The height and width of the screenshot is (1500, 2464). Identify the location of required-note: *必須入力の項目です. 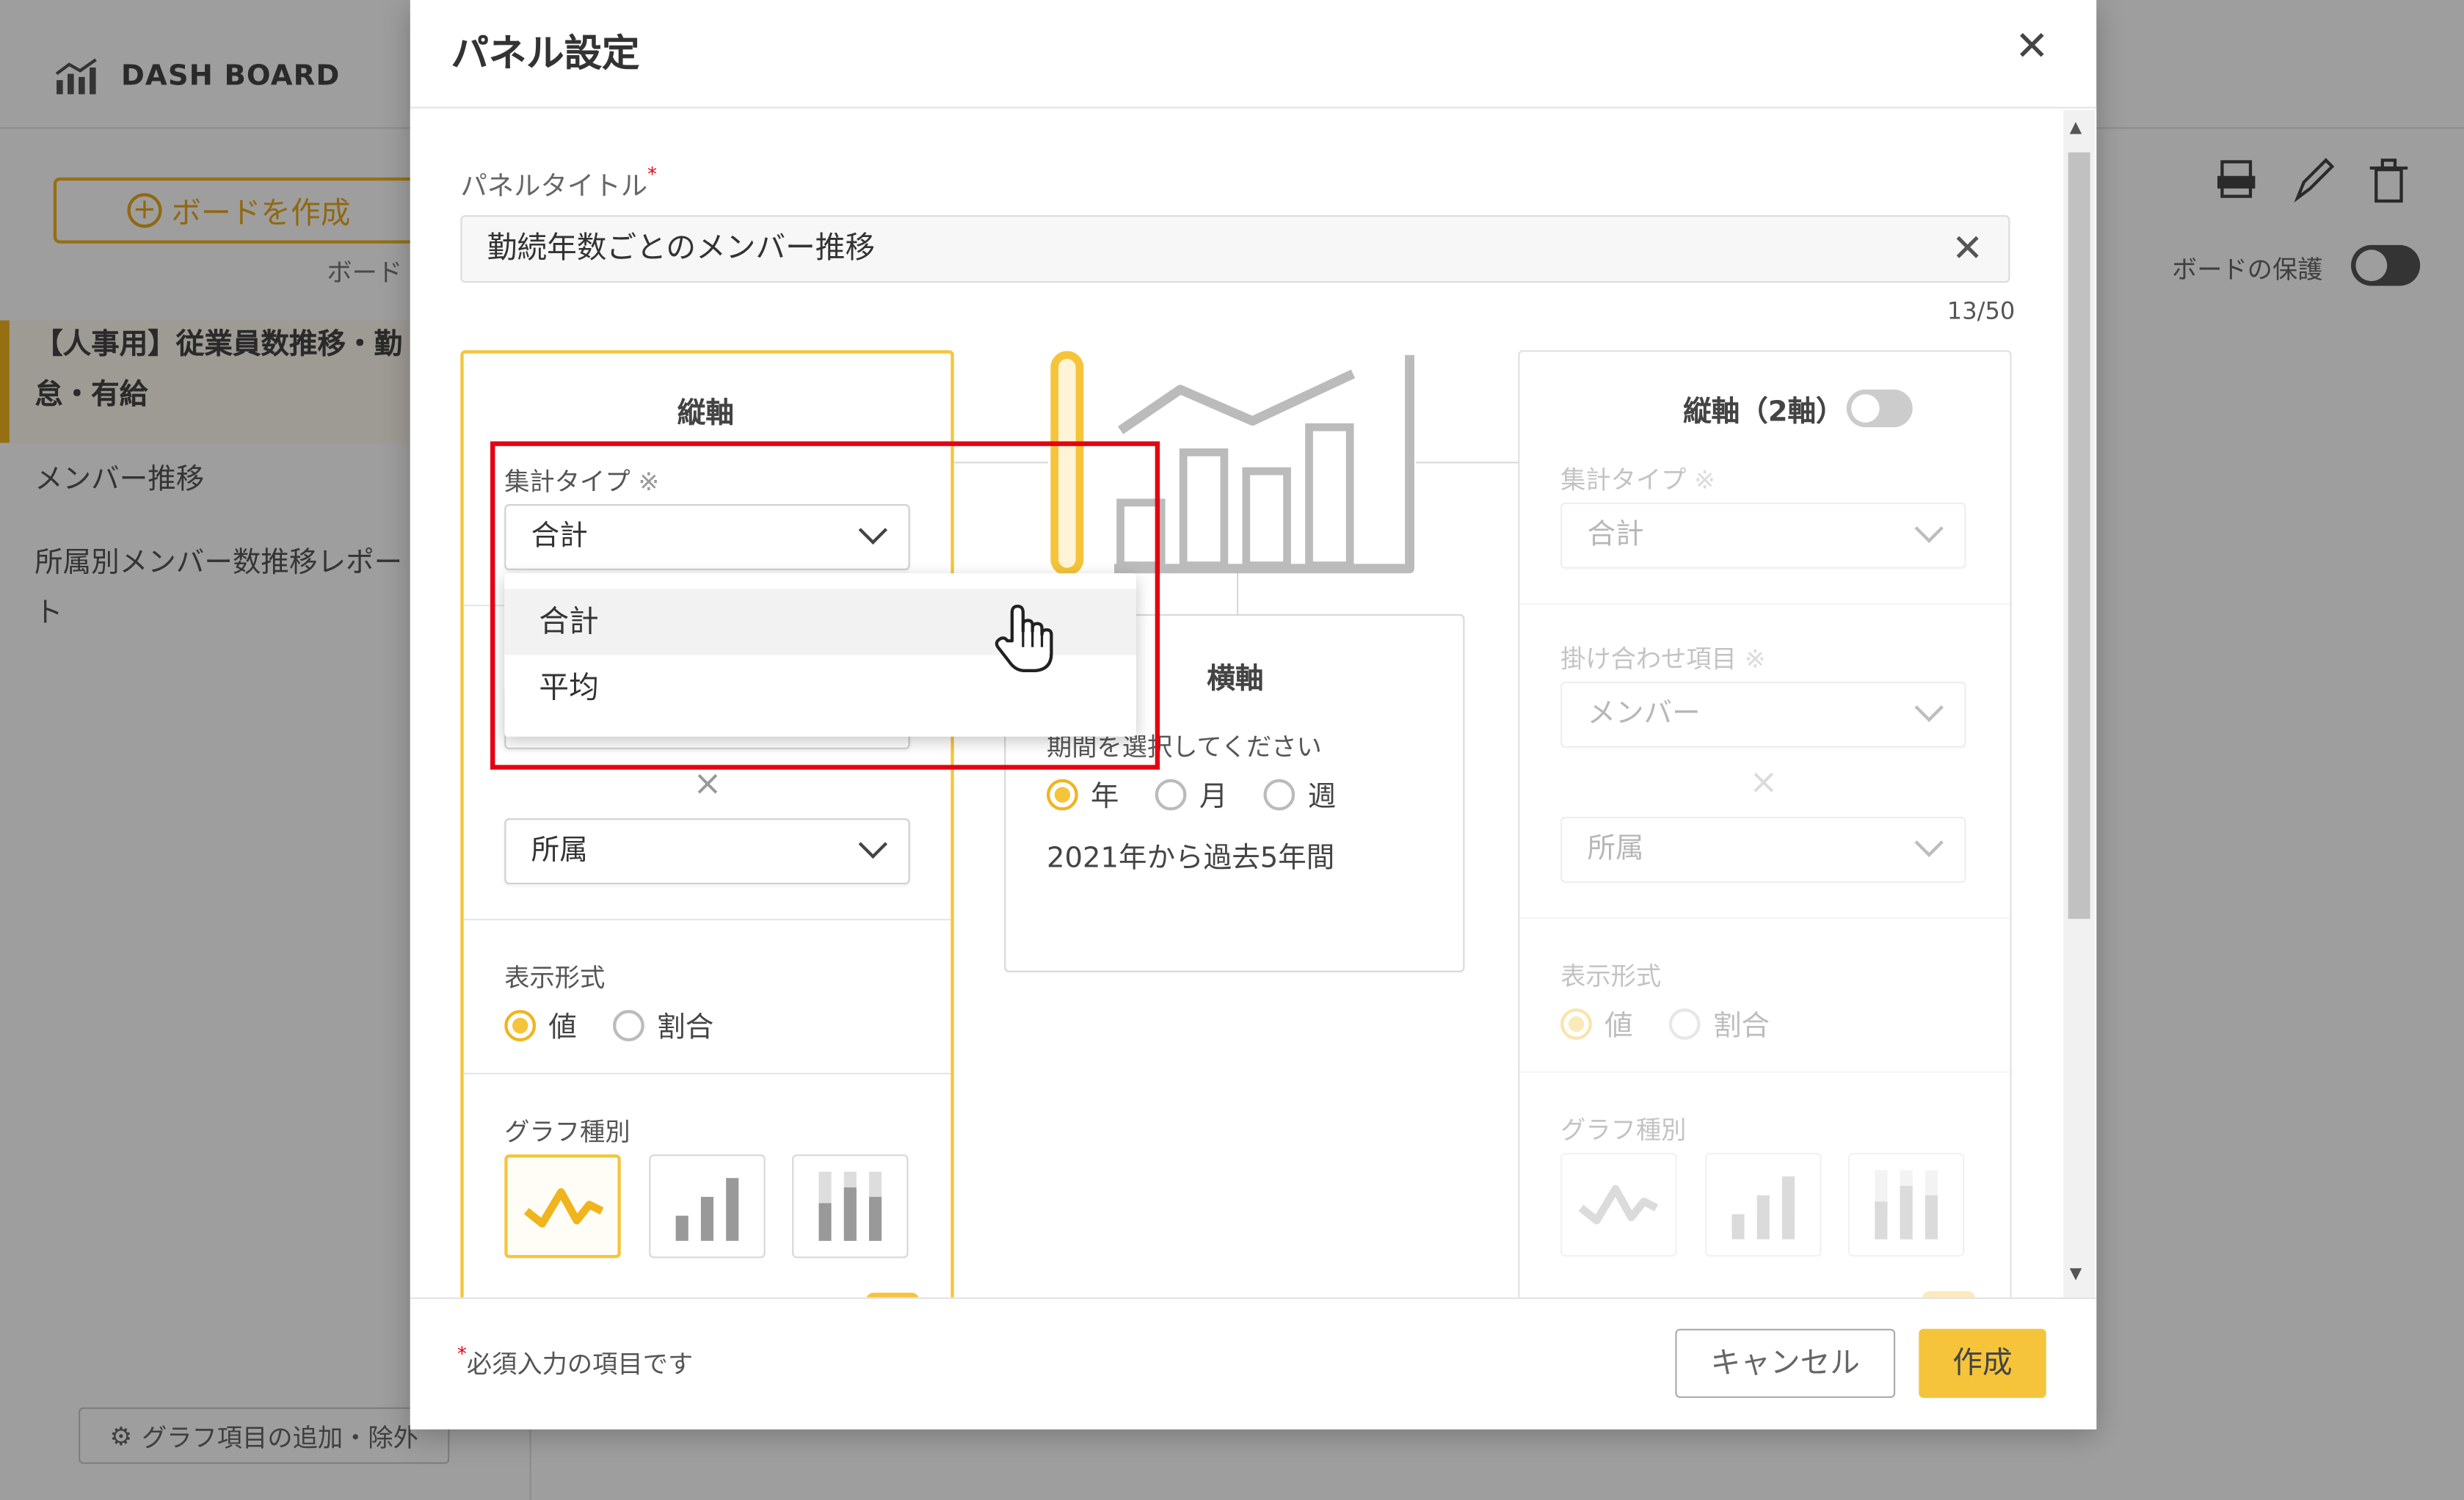
(575, 1361).